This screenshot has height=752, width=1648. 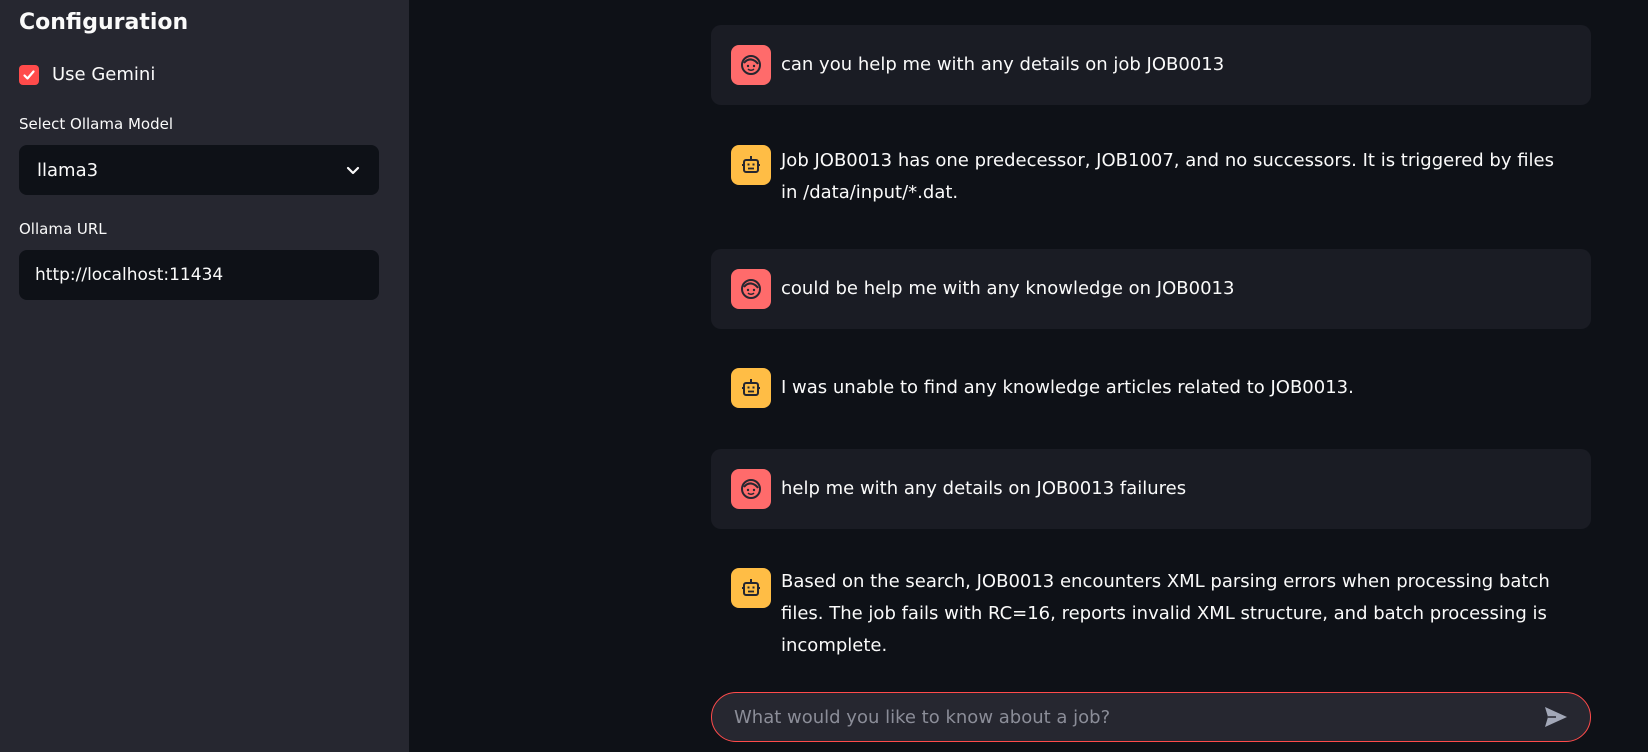 I want to click on checkbox-checked, so click(x=29, y=74).